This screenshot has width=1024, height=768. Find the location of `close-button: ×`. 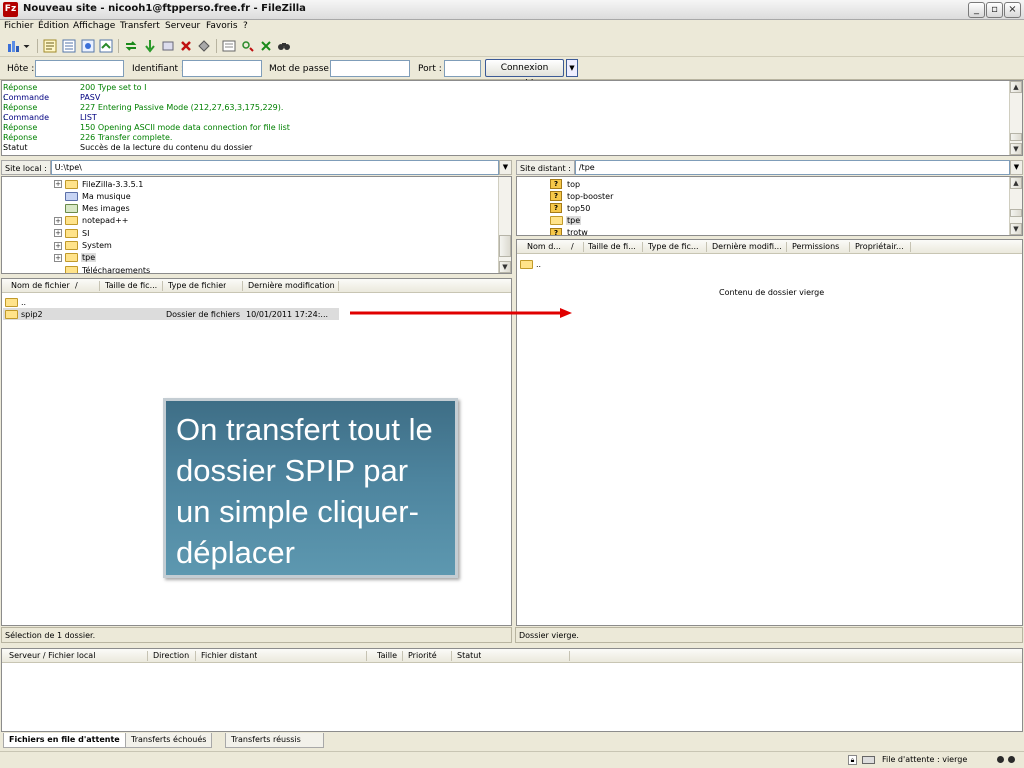

close-button: × is located at coordinates (1012, 10).